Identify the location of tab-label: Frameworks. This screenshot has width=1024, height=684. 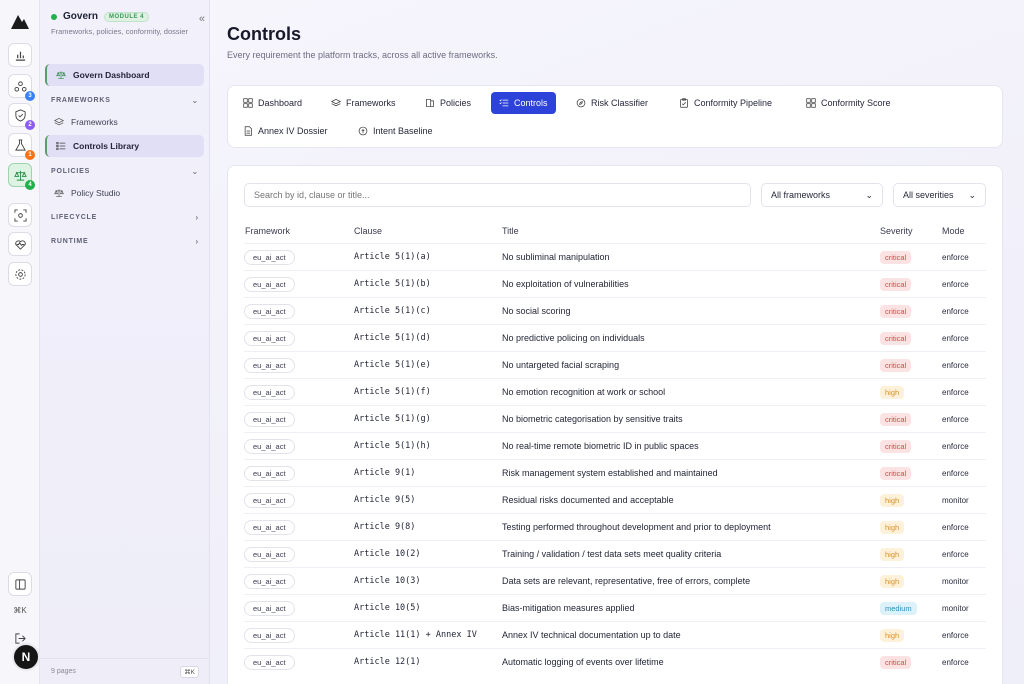
(371, 103).